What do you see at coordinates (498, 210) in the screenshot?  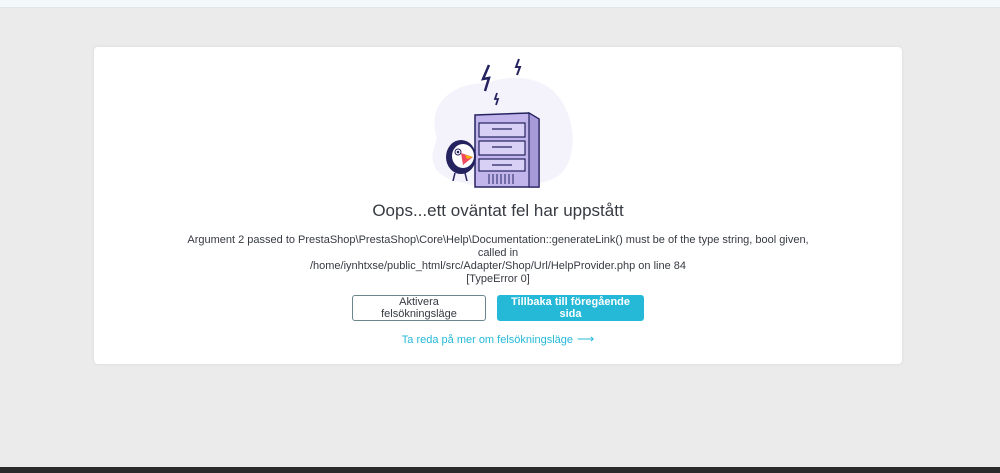 I see `error-title: Oops...ett oväntat fel har uppstått` at bounding box center [498, 210].